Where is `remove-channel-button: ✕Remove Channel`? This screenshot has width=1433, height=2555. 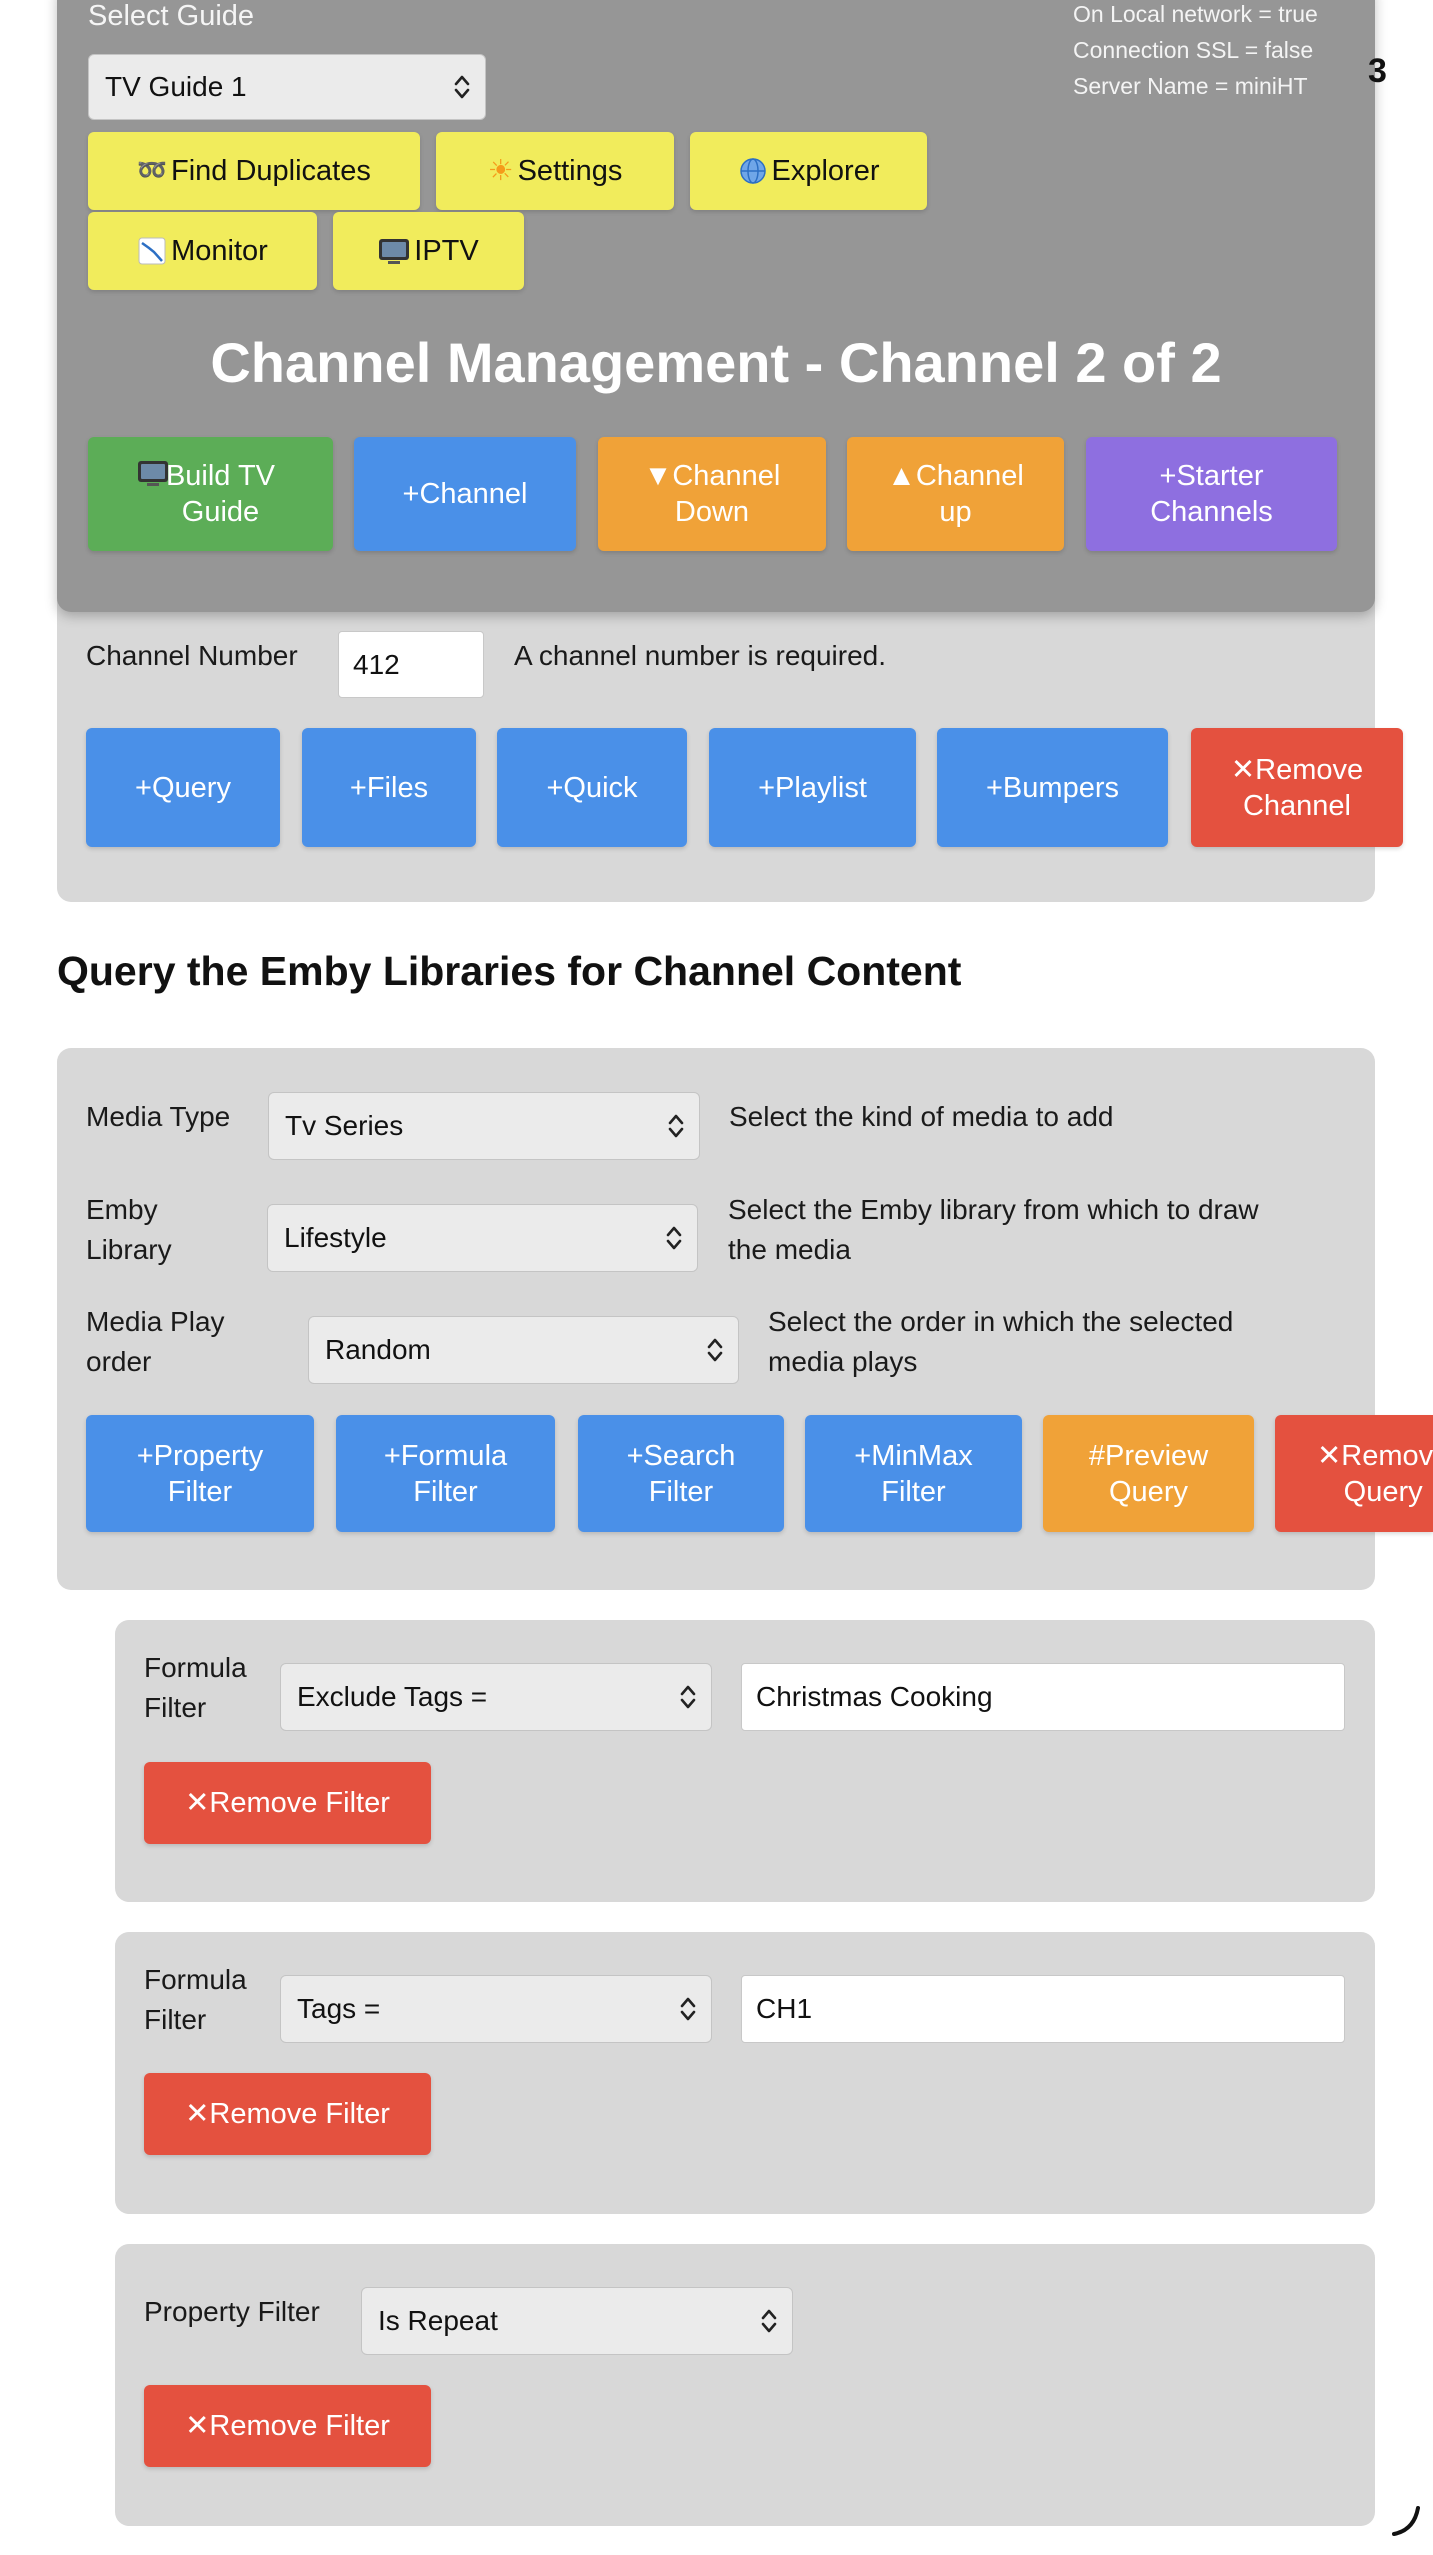
remove-channel-button: ✕Remove Channel is located at coordinates (1297, 787).